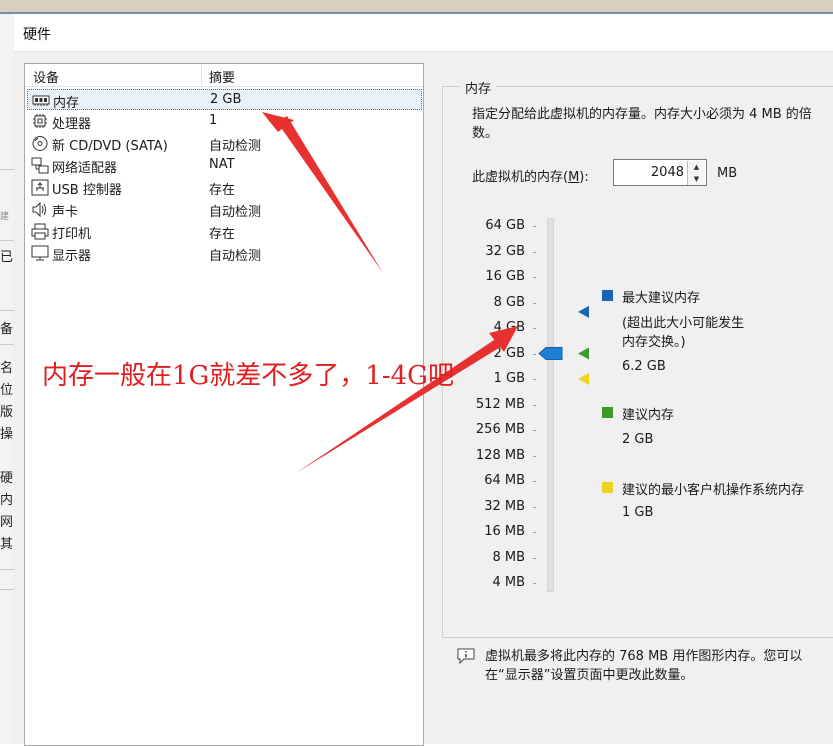 Image resolution: width=833 pixels, height=746 pixels. I want to click on memory-unit: MB, so click(727, 173).